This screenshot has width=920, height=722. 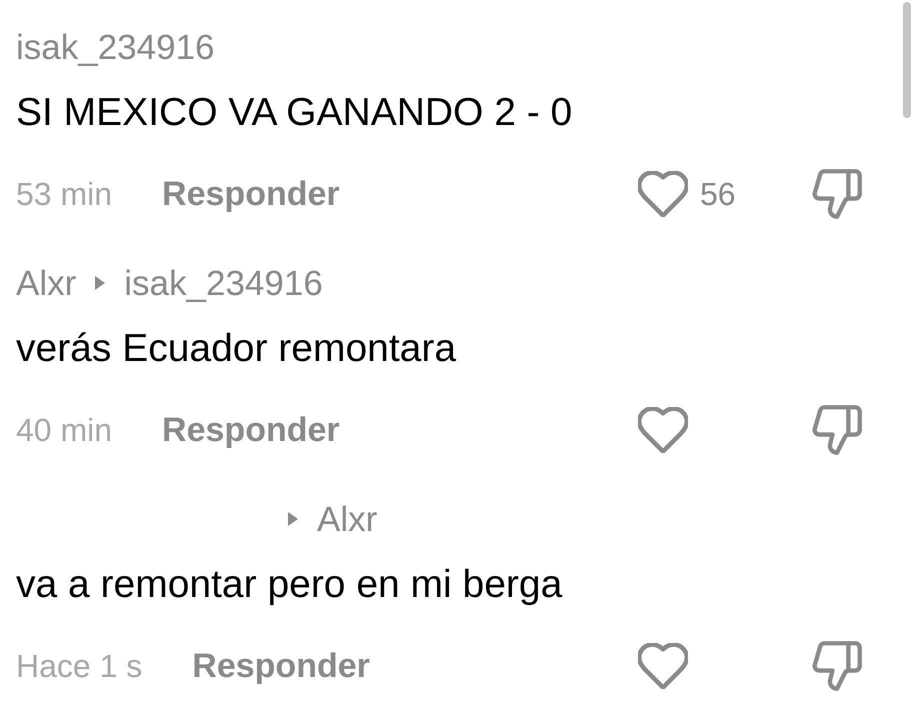 What do you see at coordinates (294, 112) in the screenshot?
I see `comment-text: SI MEXICO VA GANANDO 2 - 0` at bounding box center [294, 112].